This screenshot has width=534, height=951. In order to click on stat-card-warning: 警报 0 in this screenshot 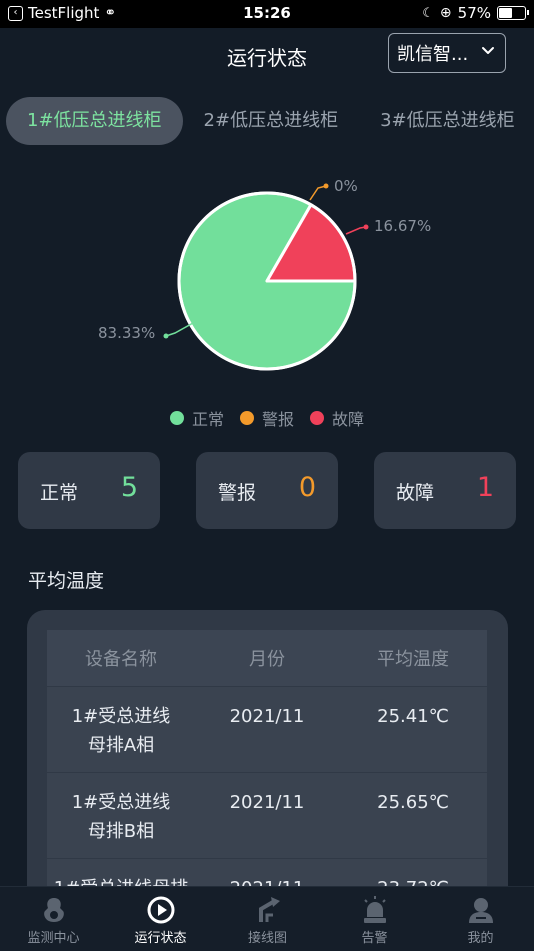, I will do `click(267, 490)`.